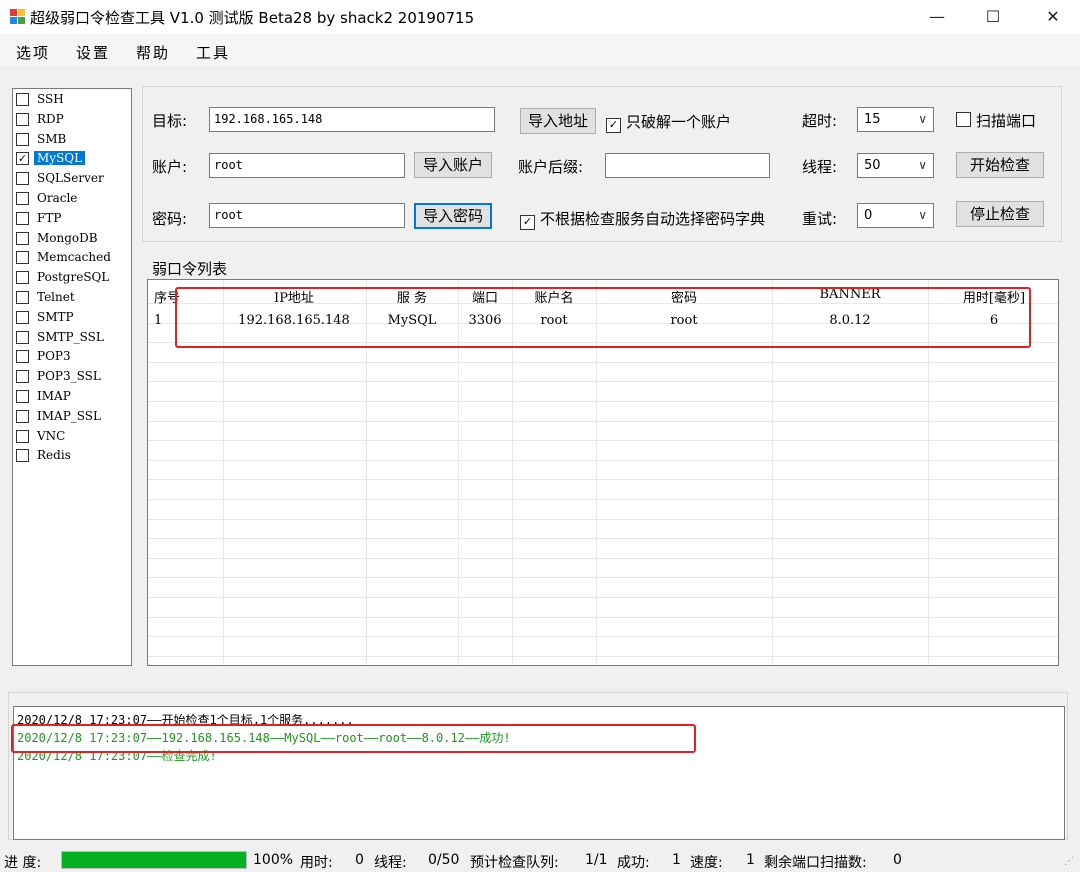 The width and height of the screenshot is (1080, 872). Describe the element at coordinates (1000, 165) in the screenshot. I see `start-check-button: 开始检查` at that location.